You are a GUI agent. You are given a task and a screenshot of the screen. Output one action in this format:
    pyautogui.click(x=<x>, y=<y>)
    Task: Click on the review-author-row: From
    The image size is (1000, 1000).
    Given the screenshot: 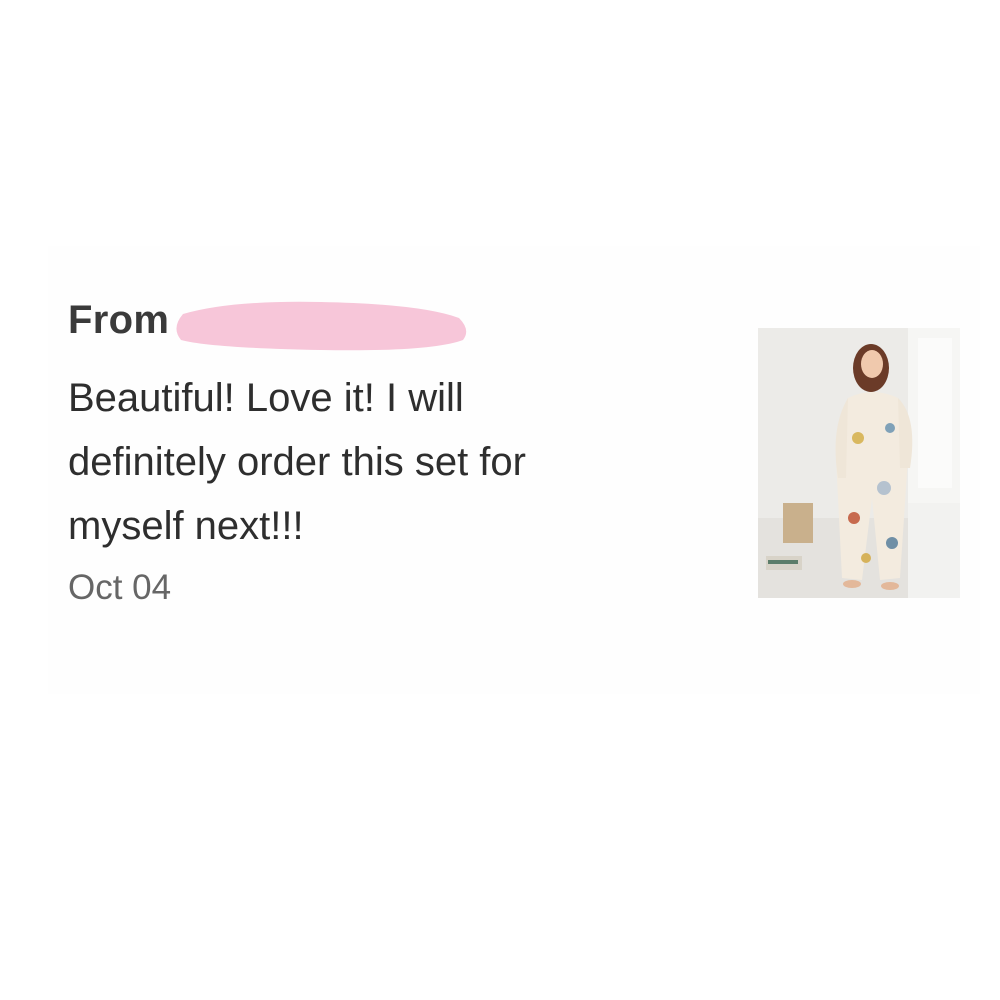 What is the action you would take?
    pyautogui.click(x=348, y=320)
    